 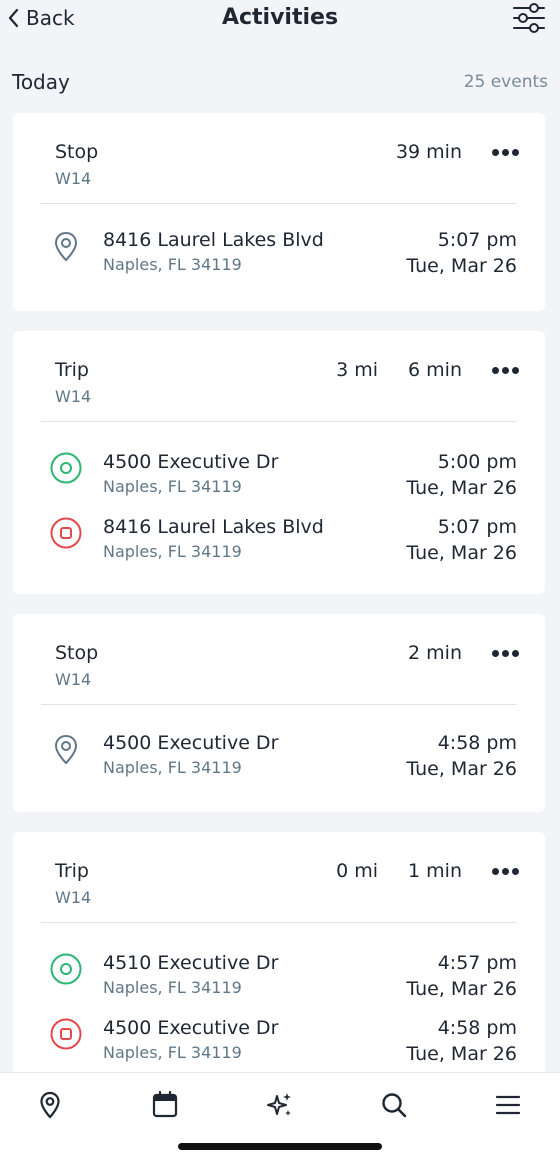 I want to click on card-header: Stop W14 39 min, so click(x=287, y=165).